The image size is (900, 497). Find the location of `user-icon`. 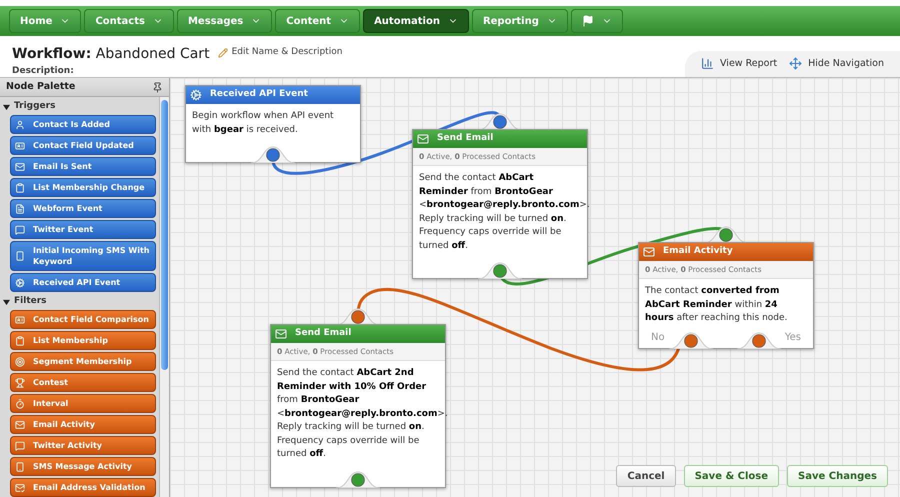

user-icon is located at coordinates (20, 125).